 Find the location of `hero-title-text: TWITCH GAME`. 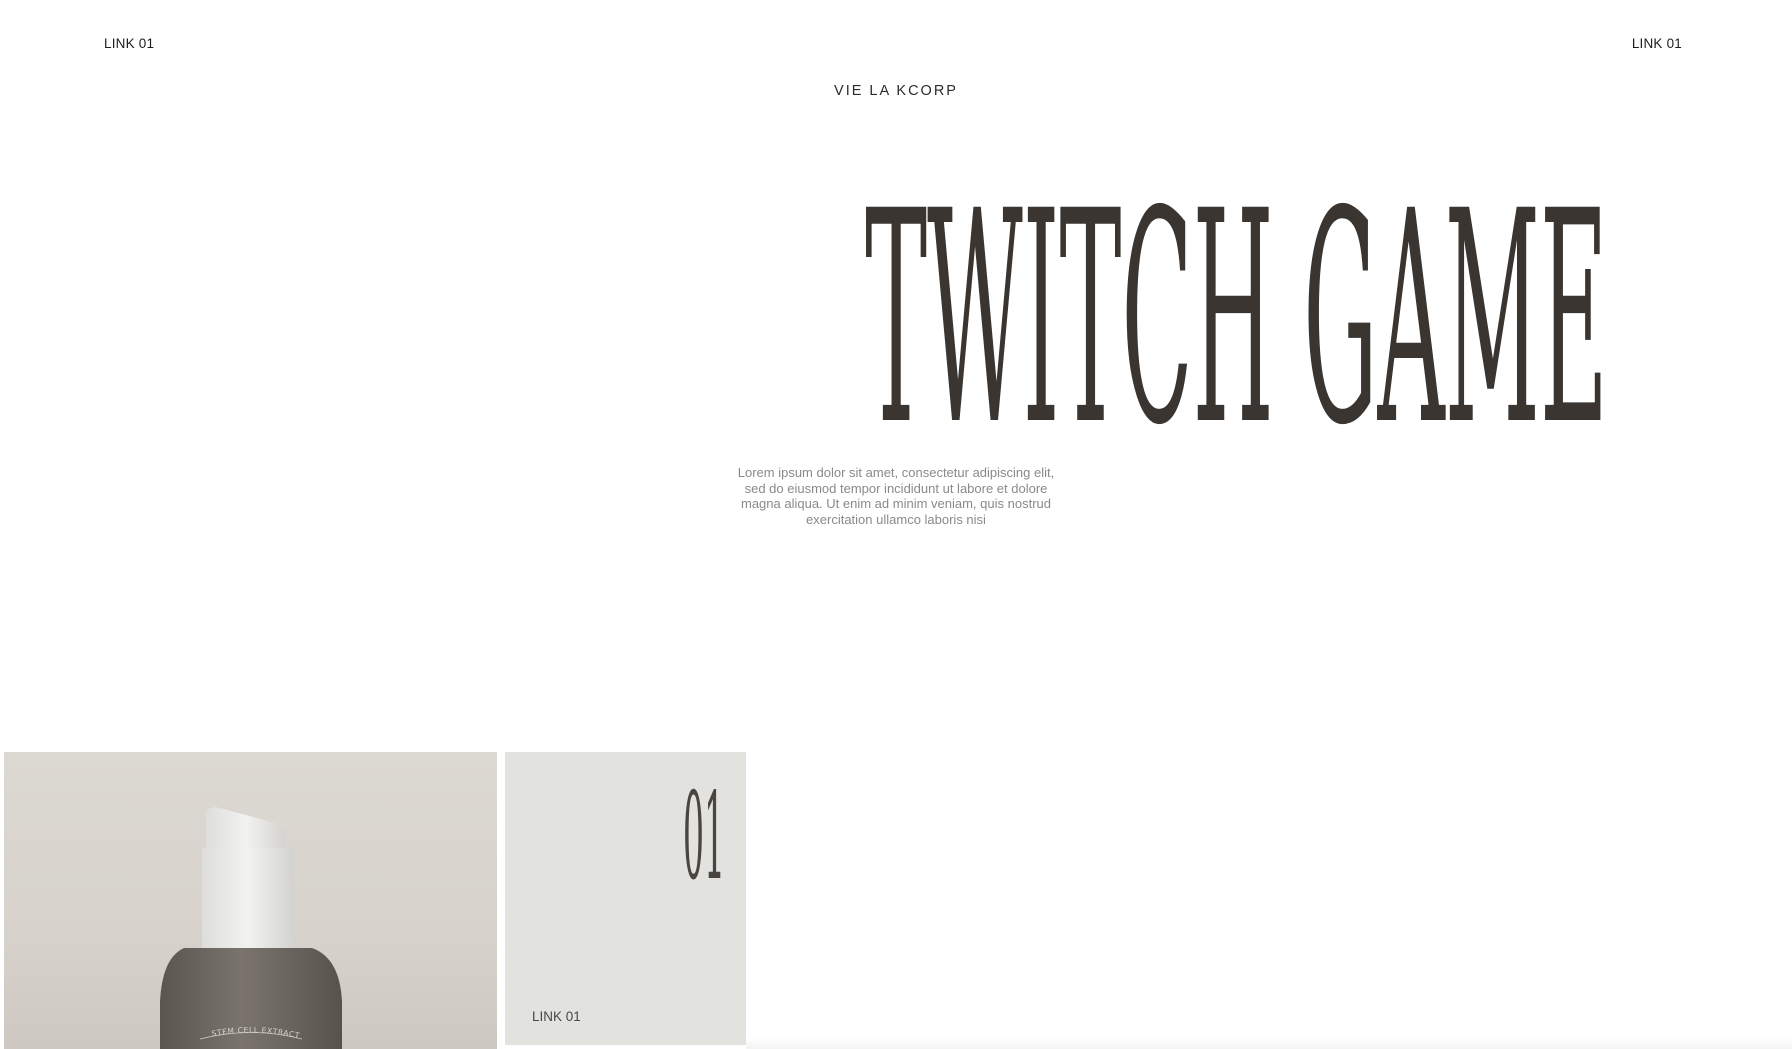

hero-title-text: TWITCH GAME is located at coordinates (1236, 295).